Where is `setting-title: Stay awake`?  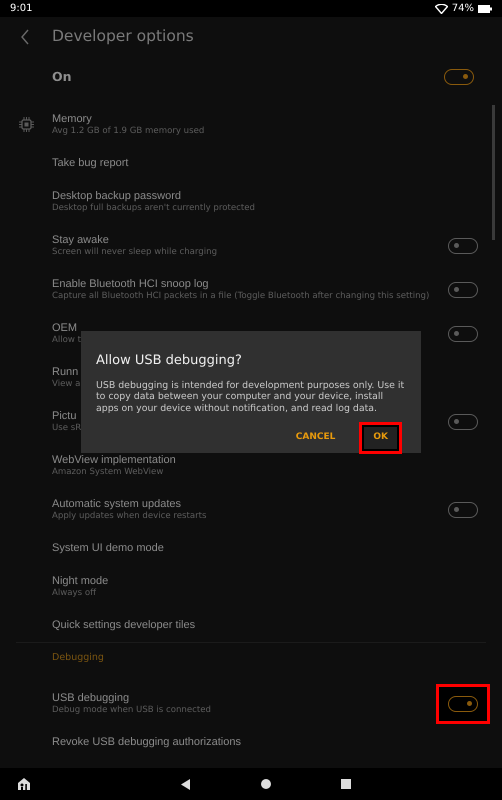 setting-title: Stay awake is located at coordinates (135, 240).